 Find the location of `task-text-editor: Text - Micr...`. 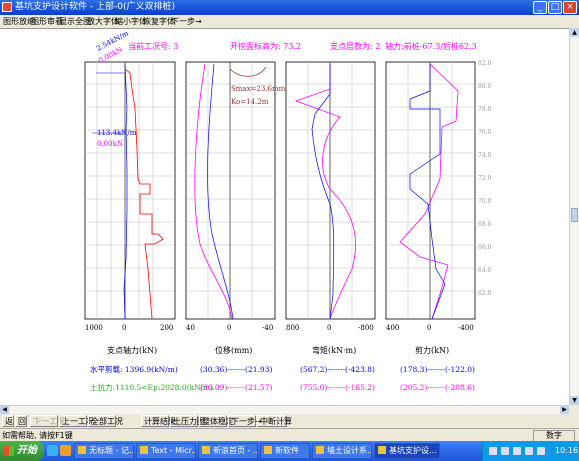

task-text-editor: Text - Micr... is located at coordinates (166, 451).